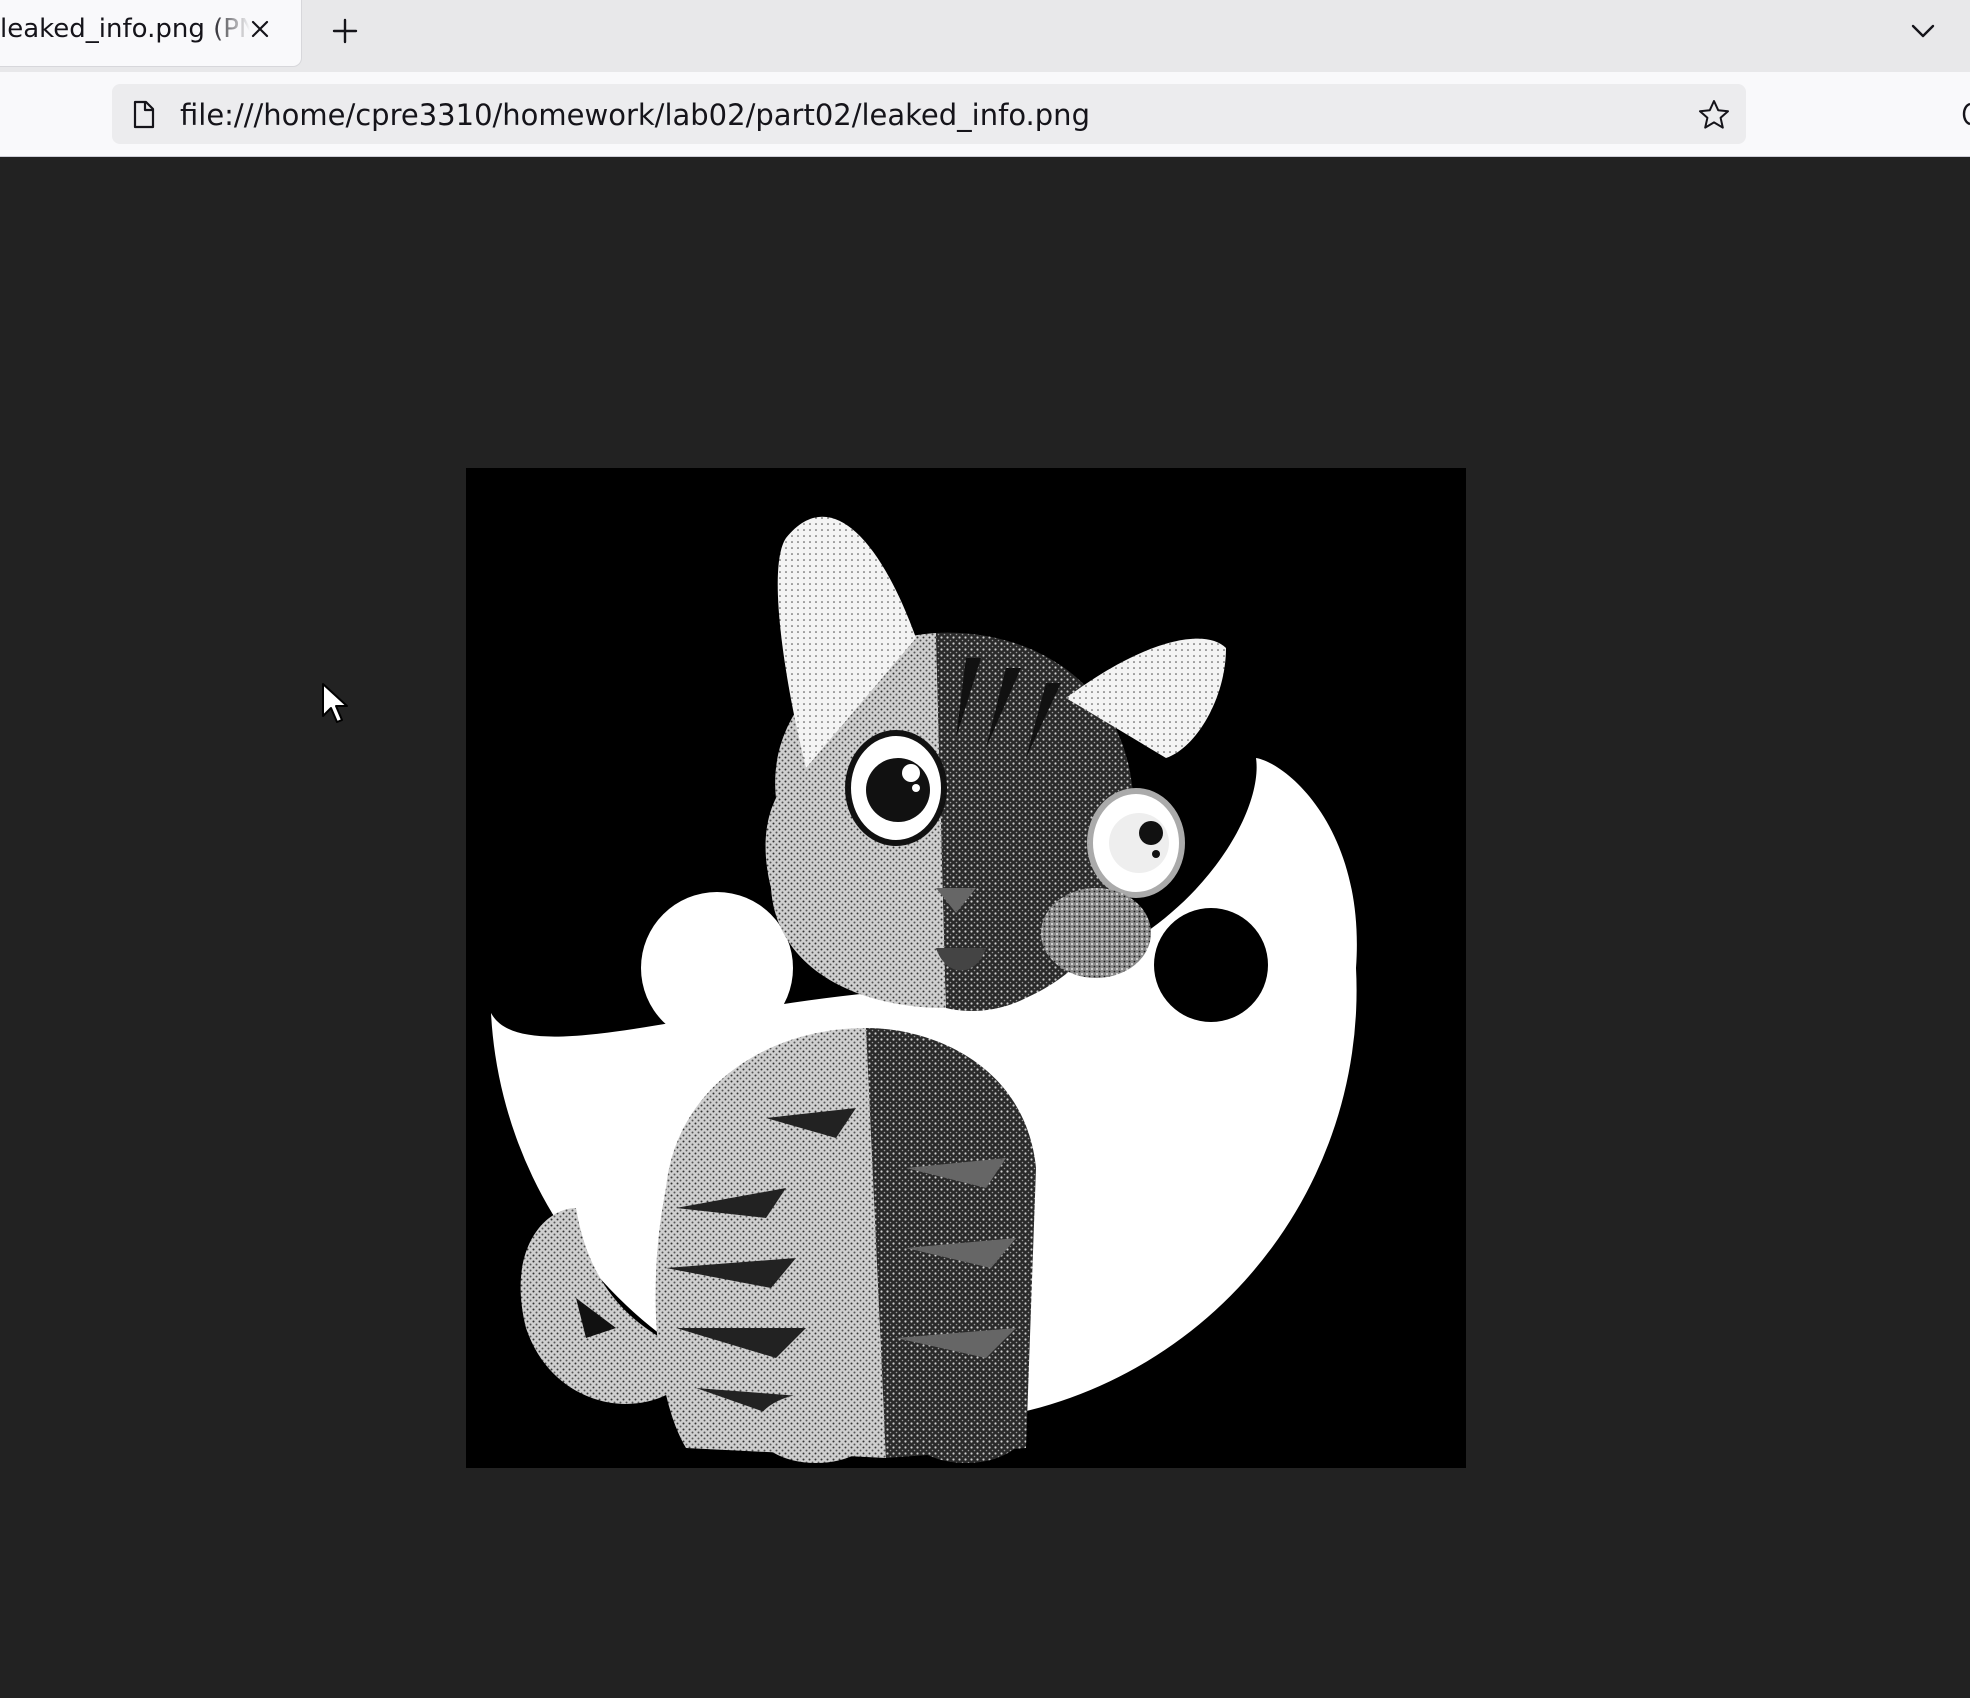 The image size is (1970, 1698). Describe the element at coordinates (816, 1428) in the screenshot. I see `cat-paw-left` at that location.